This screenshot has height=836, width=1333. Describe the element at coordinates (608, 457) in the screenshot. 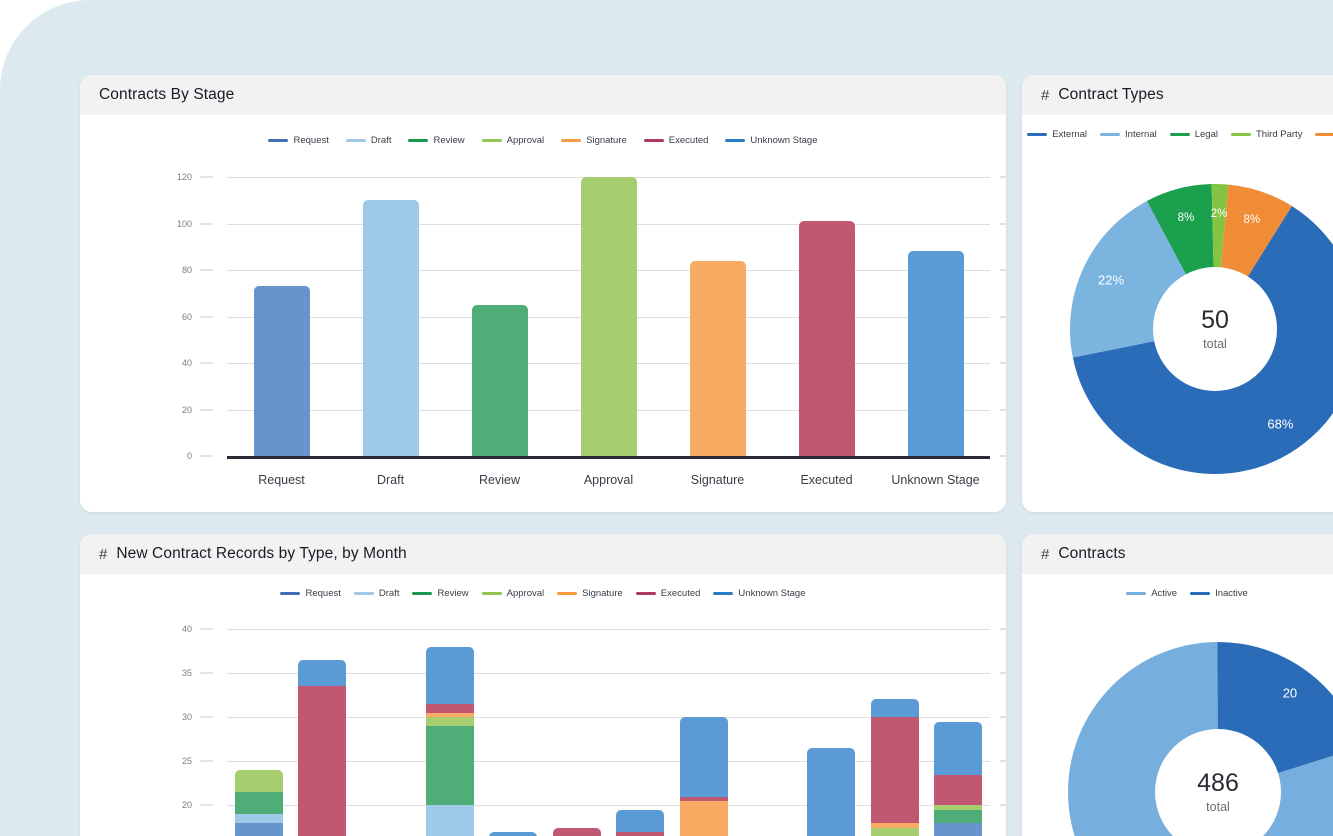

I see `x-axis-line` at that location.